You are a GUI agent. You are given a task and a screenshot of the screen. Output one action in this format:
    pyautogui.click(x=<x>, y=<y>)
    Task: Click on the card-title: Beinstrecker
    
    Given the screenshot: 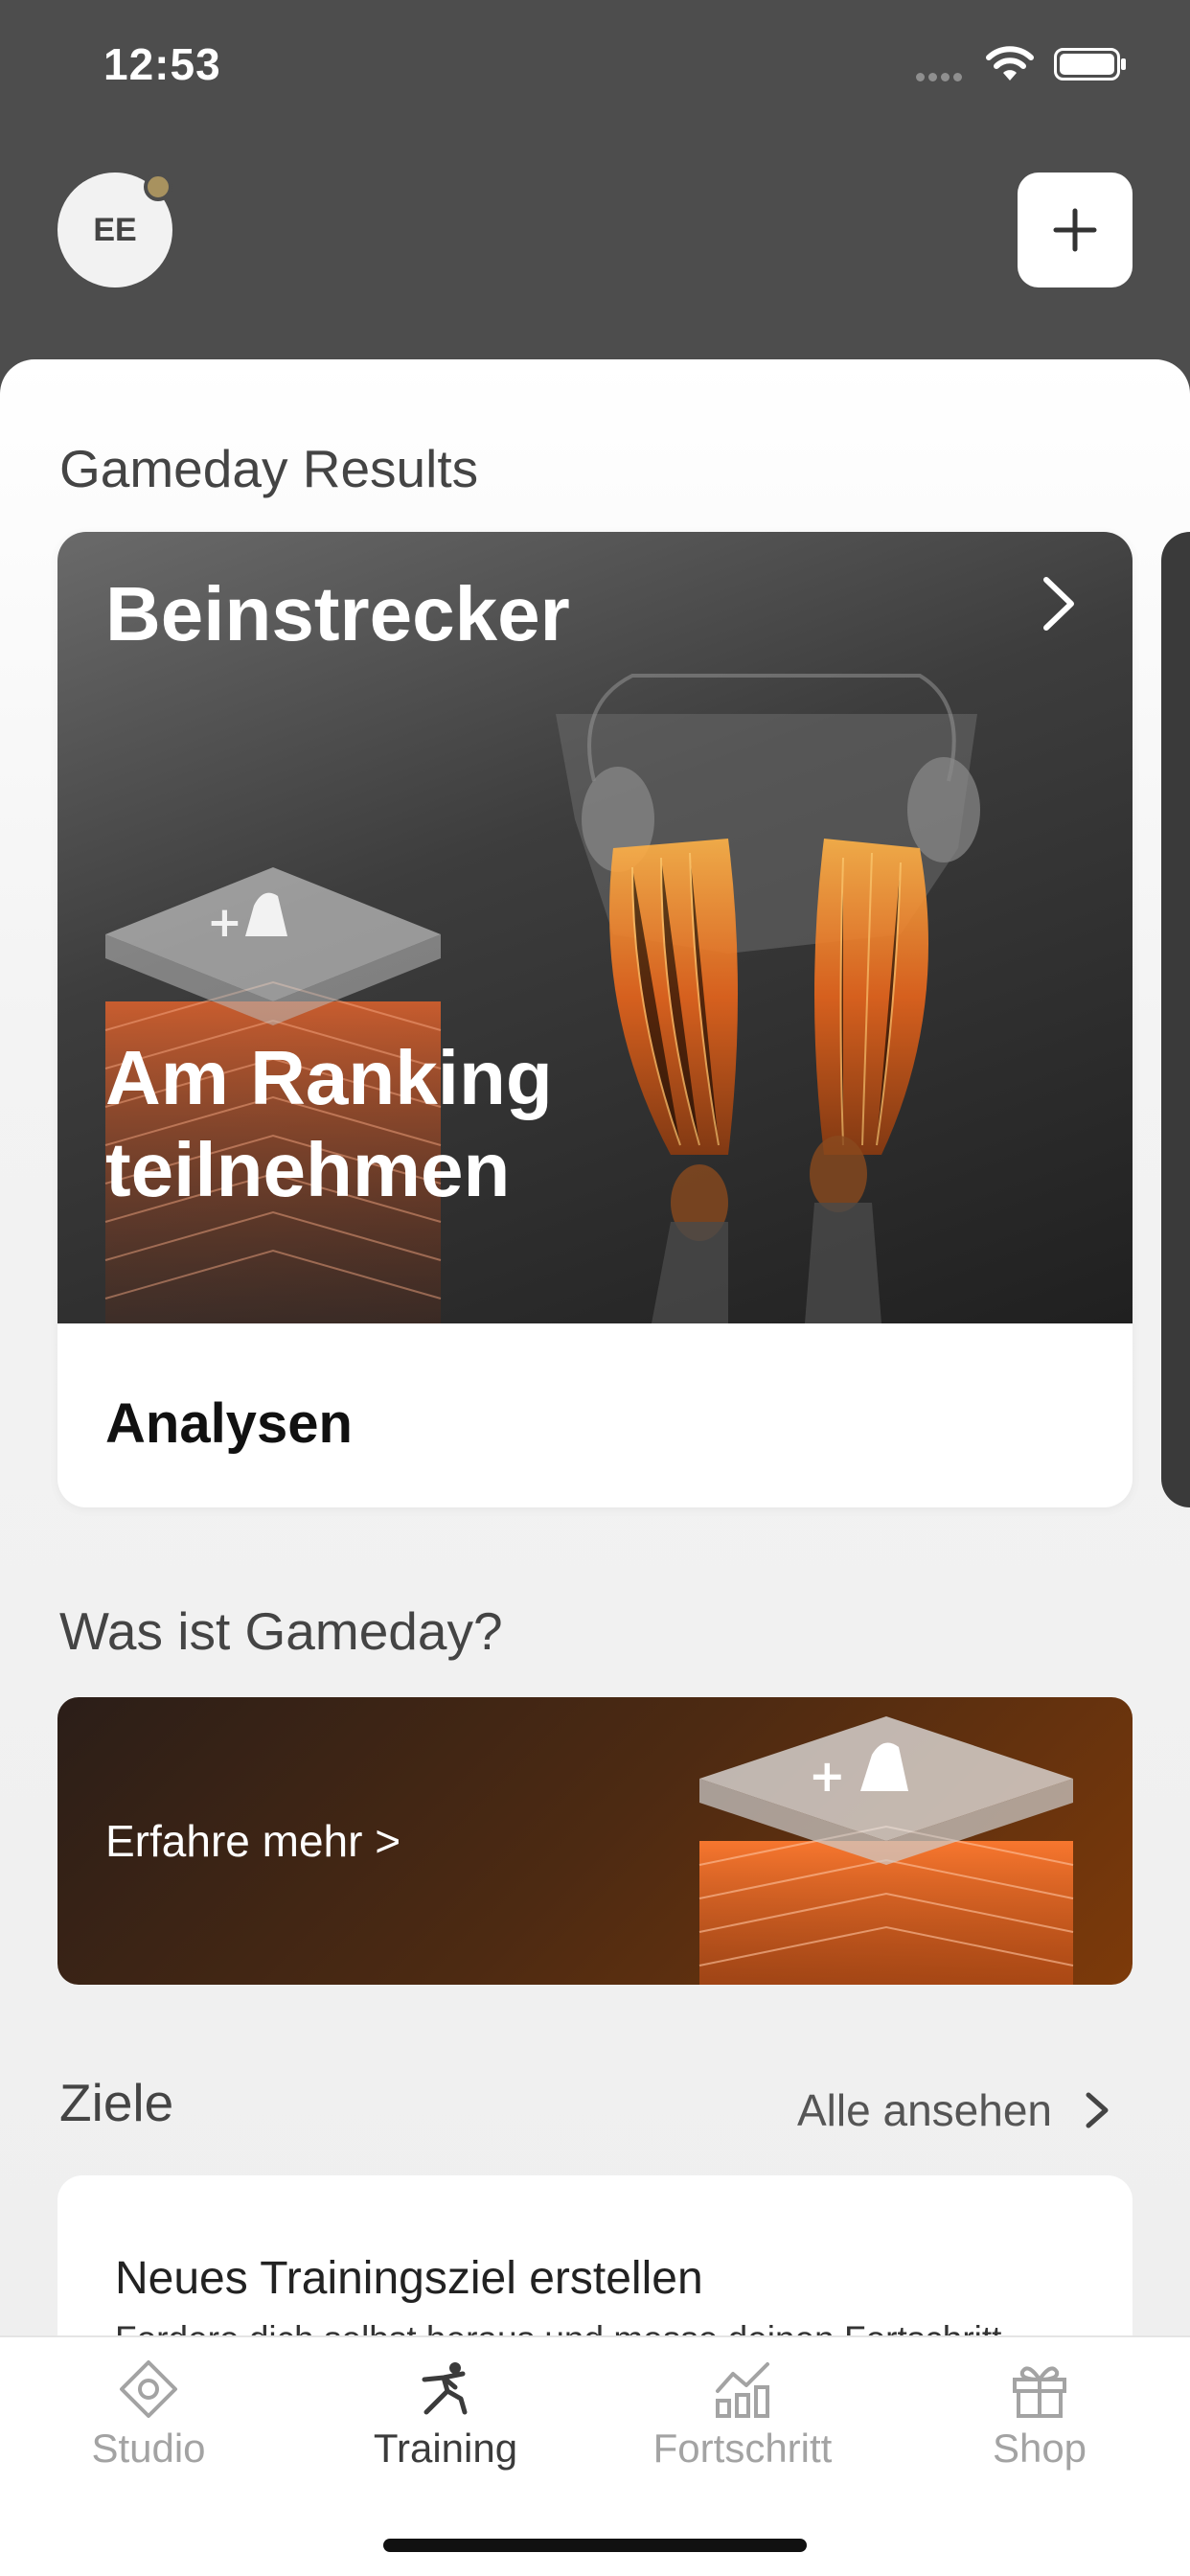 What is the action you would take?
    pyautogui.click(x=338, y=613)
    